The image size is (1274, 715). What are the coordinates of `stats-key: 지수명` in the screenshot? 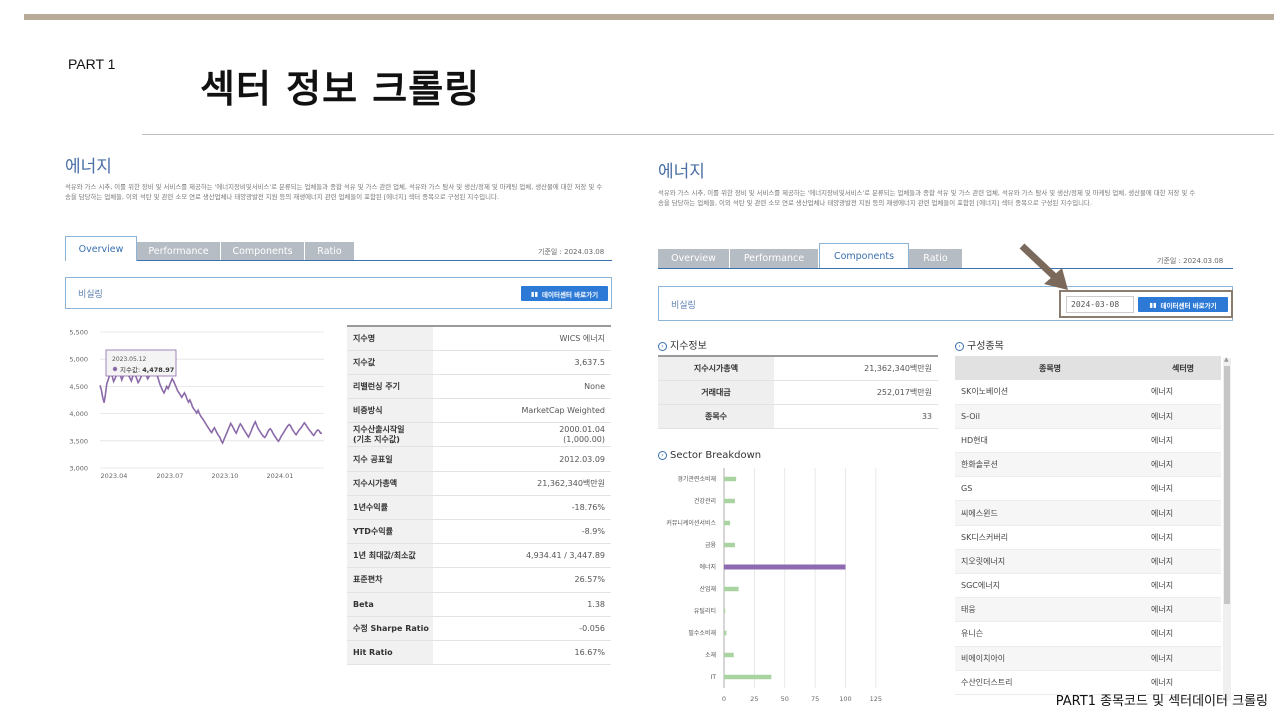 It's located at (390, 337).